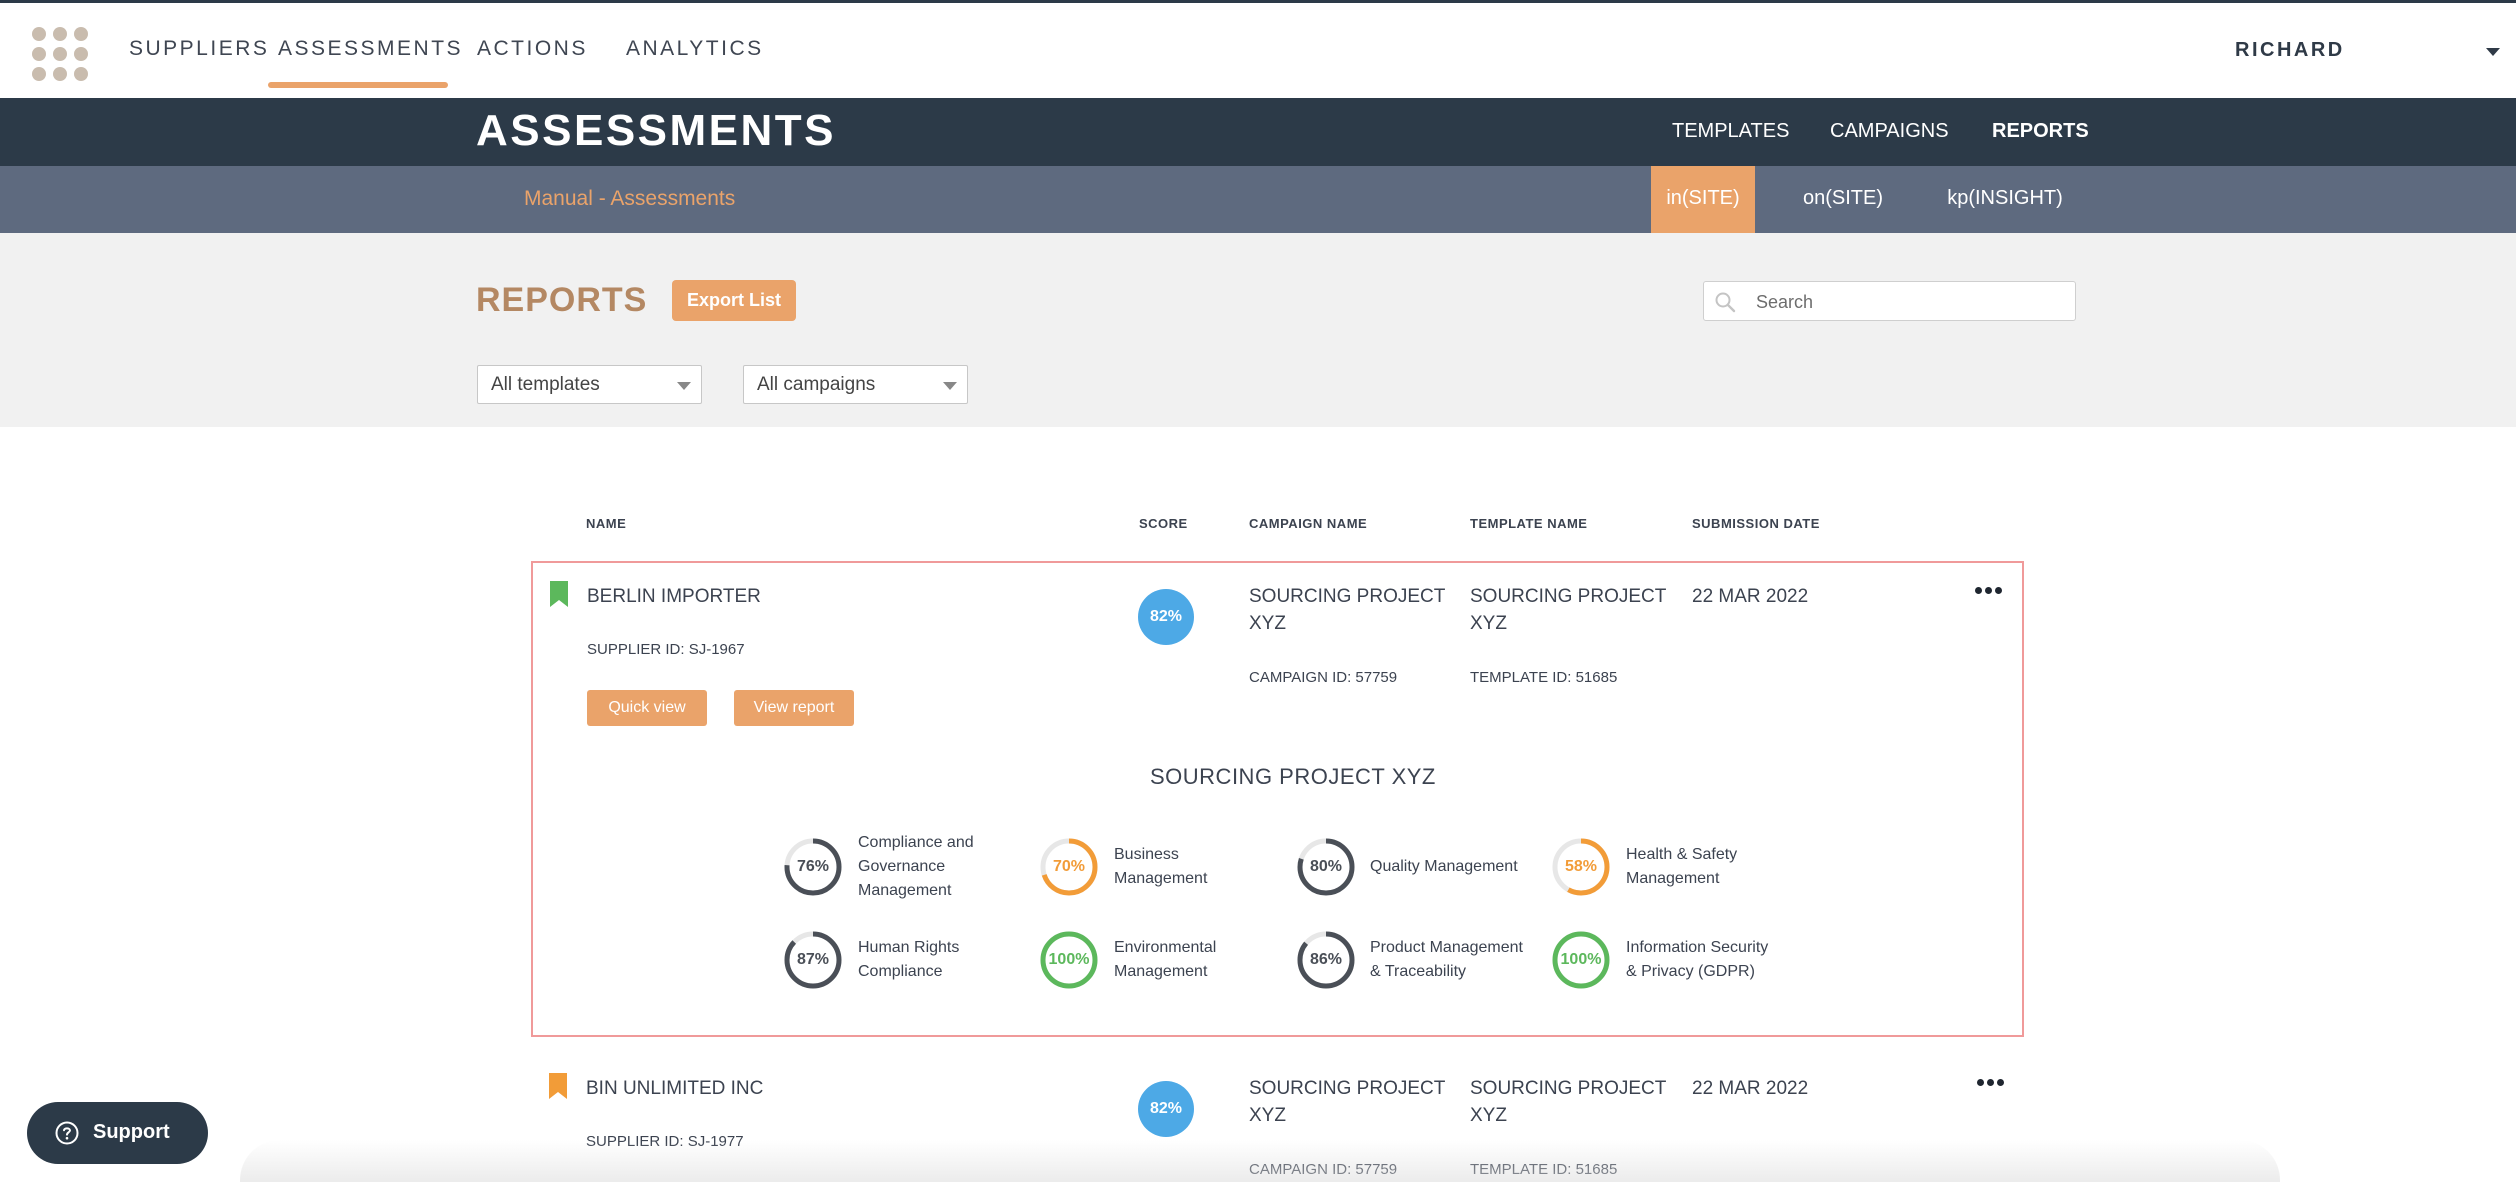  What do you see at coordinates (1308, 523) in the screenshot?
I see `column-header-campaign: CAMPAIGN NAME` at bounding box center [1308, 523].